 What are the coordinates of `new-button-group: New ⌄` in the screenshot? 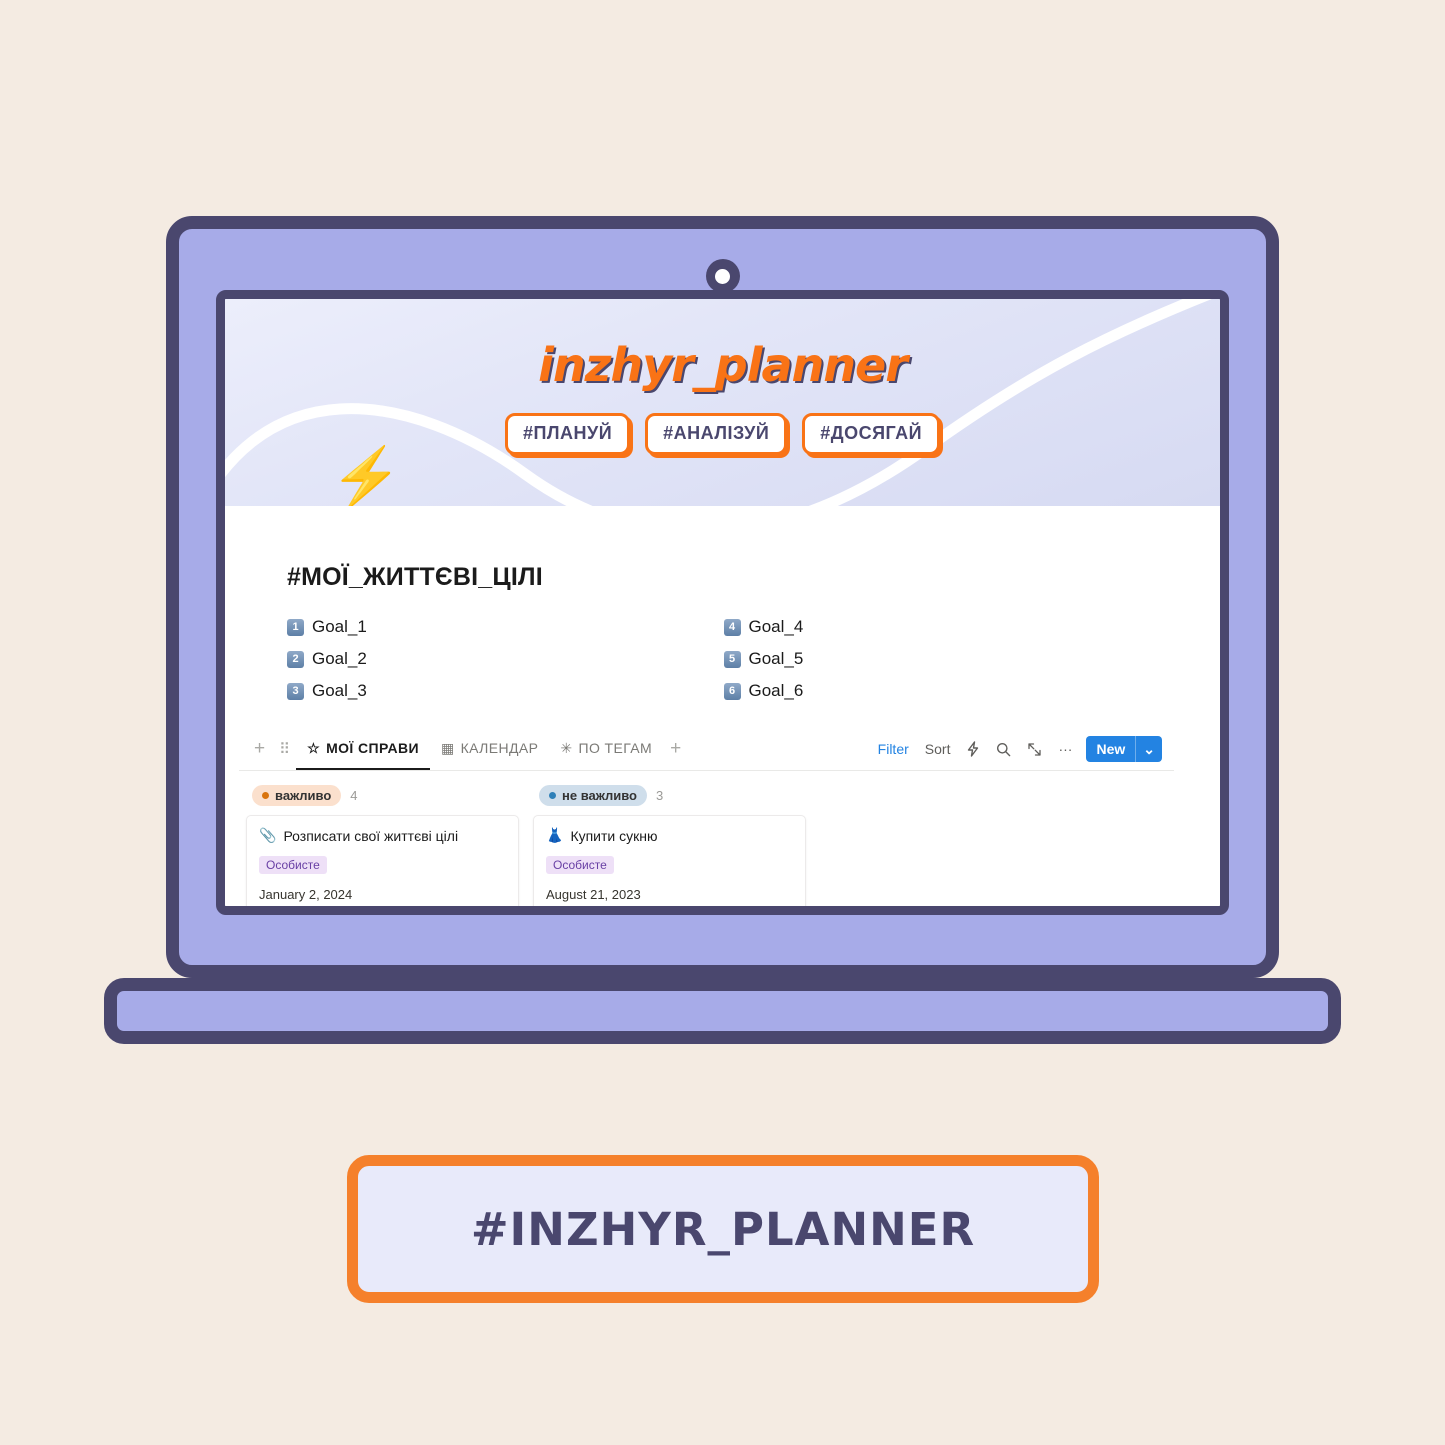 It's located at (1124, 749).